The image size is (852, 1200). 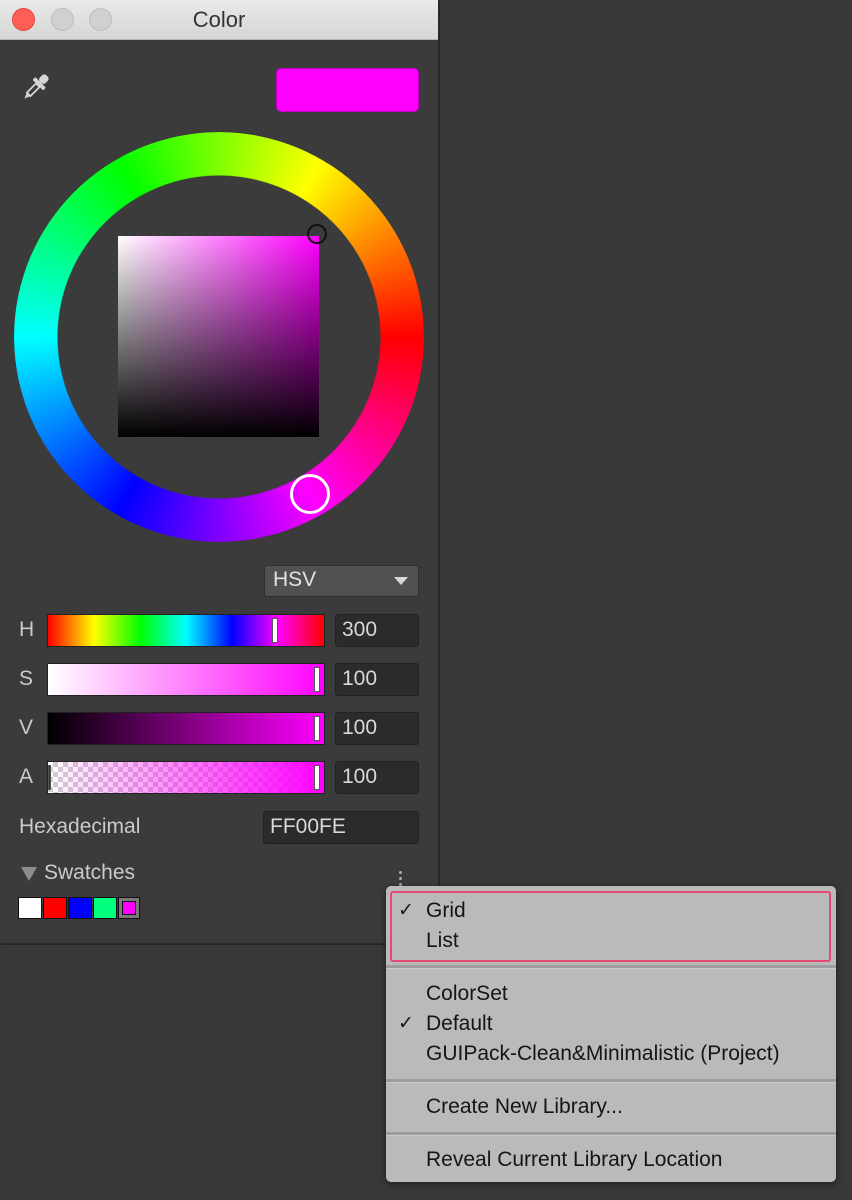 What do you see at coordinates (446, 911) in the screenshot?
I see `menu-item-grid: Grid` at bounding box center [446, 911].